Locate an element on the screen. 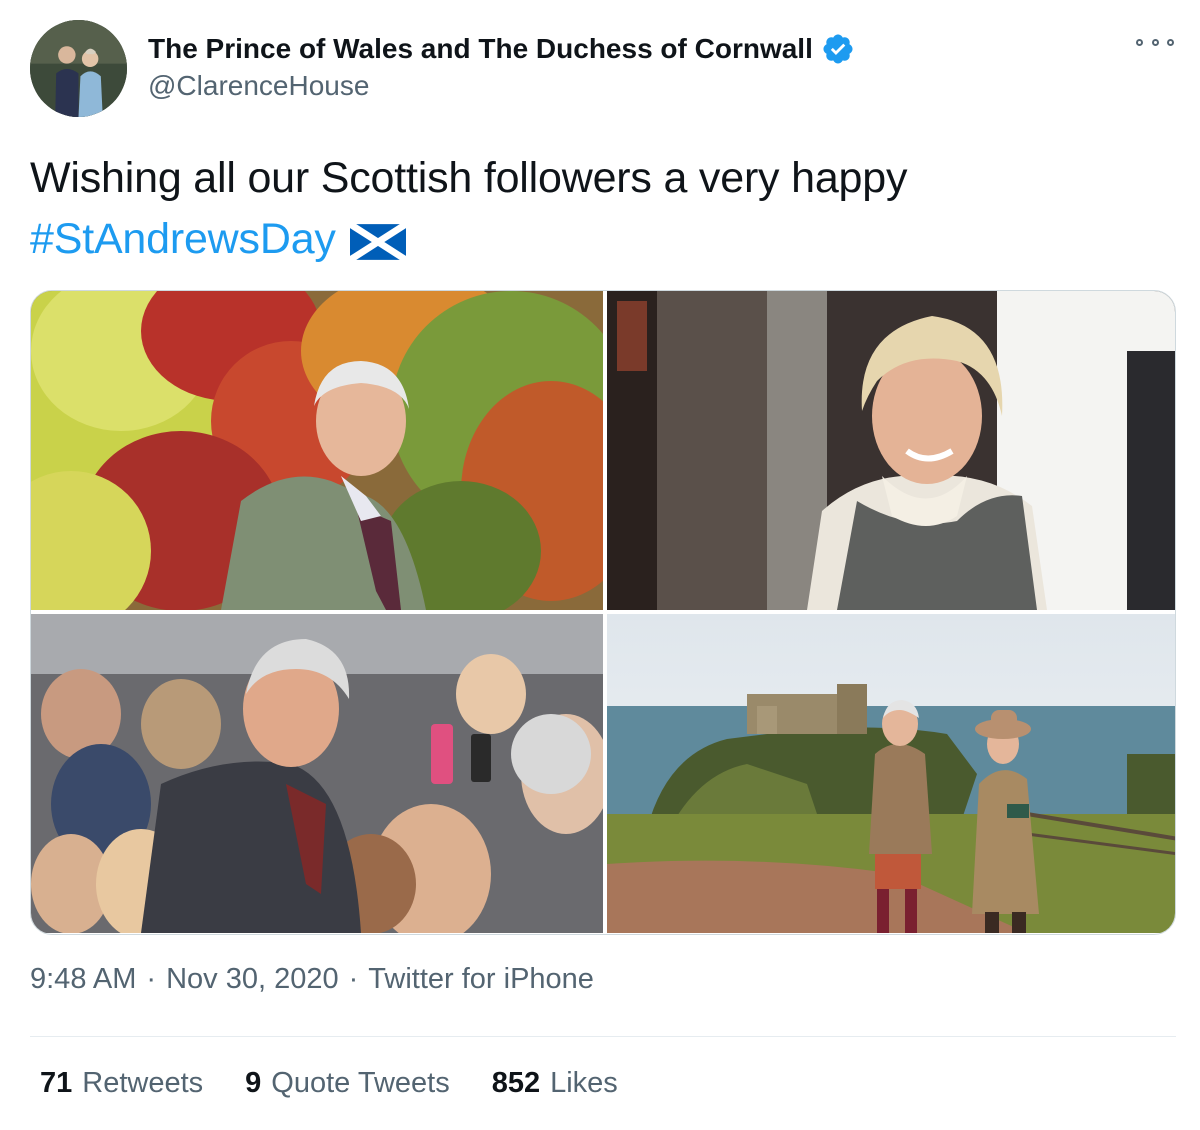  likes-stat: 852 Likes is located at coordinates (555, 1083).